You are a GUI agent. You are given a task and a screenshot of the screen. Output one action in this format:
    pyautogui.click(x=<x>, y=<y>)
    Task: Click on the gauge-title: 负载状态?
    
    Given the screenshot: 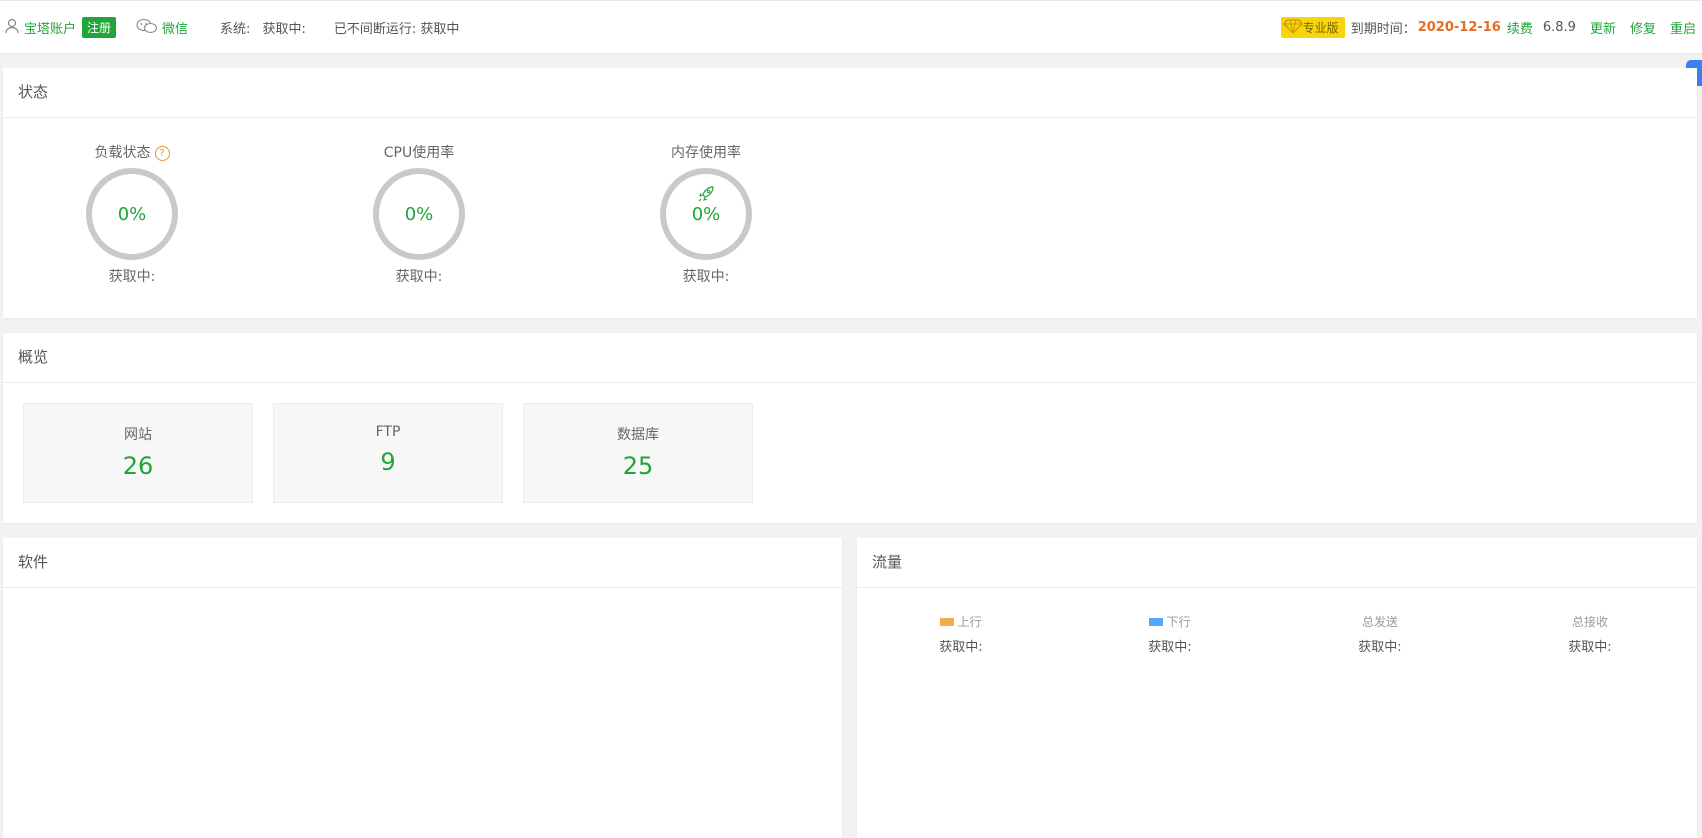 What is the action you would take?
    pyautogui.click(x=132, y=153)
    